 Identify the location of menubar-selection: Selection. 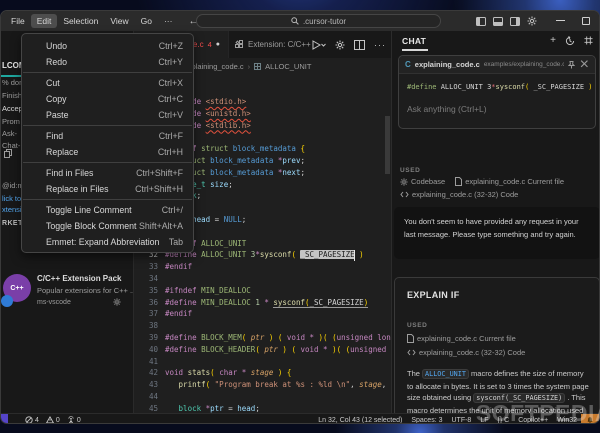
(80, 21).